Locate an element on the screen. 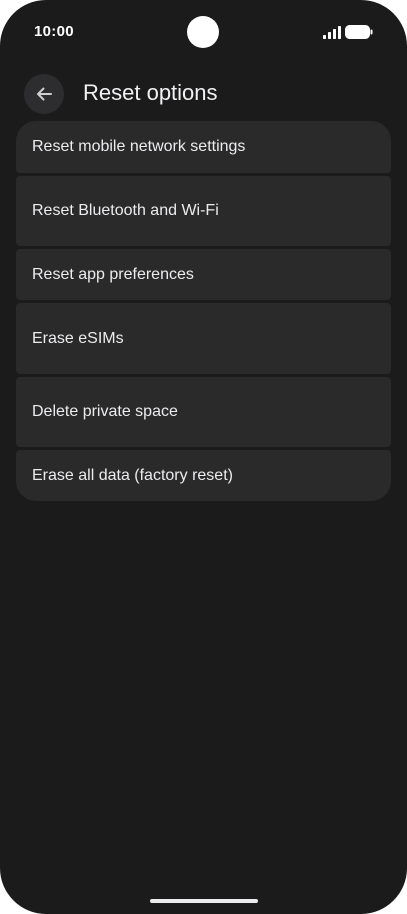 This screenshot has height=914, width=407. back-button is located at coordinates (44, 94).